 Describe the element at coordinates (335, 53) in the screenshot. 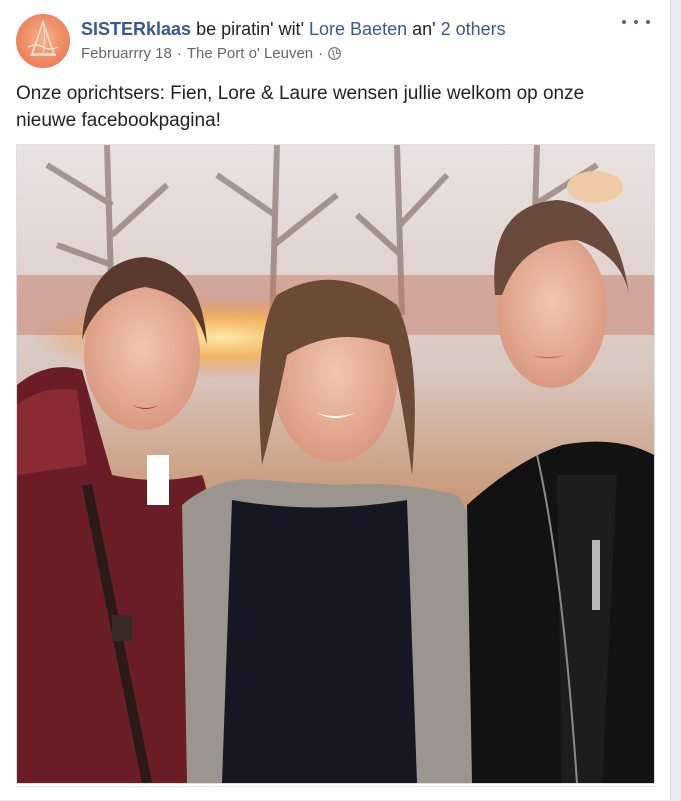

I see `globe-icon` at that location.